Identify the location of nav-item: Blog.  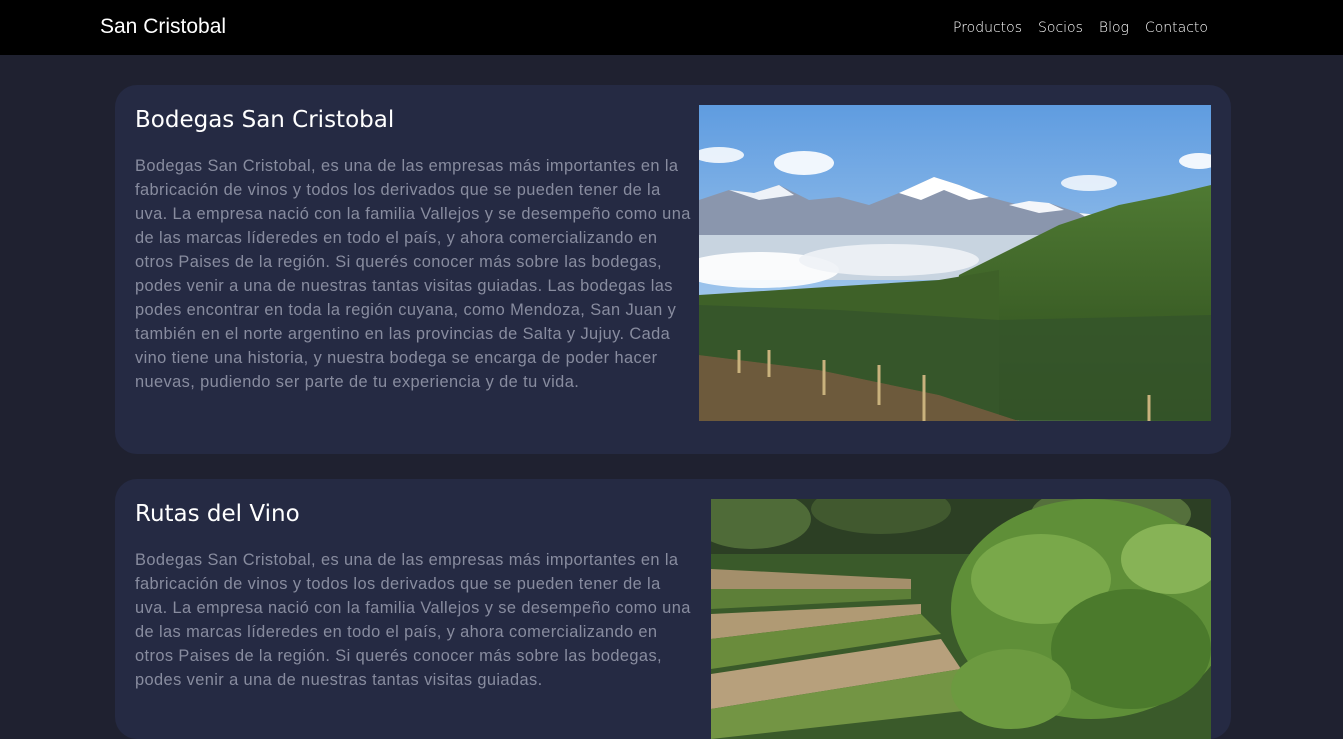
(1114, 27).